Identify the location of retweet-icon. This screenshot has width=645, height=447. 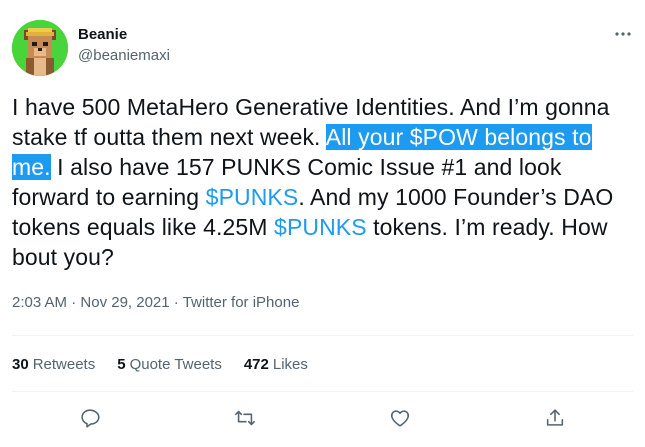
(244, 418).